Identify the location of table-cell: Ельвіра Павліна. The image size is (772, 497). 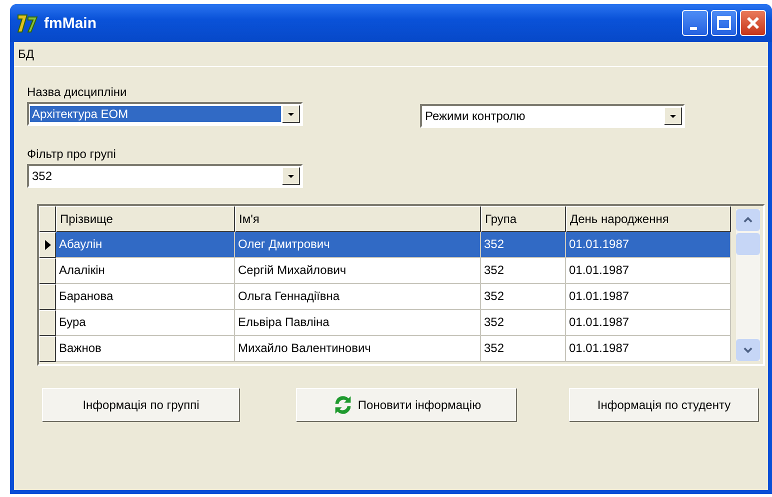
(358, 323).